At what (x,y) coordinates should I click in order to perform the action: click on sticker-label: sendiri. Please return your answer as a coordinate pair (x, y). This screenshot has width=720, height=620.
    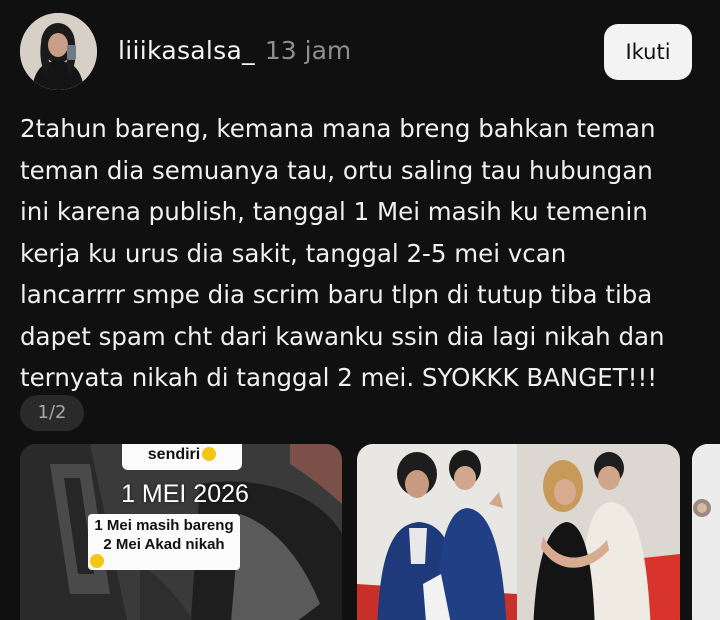
    Looking at the image, I should click on (182, 457).